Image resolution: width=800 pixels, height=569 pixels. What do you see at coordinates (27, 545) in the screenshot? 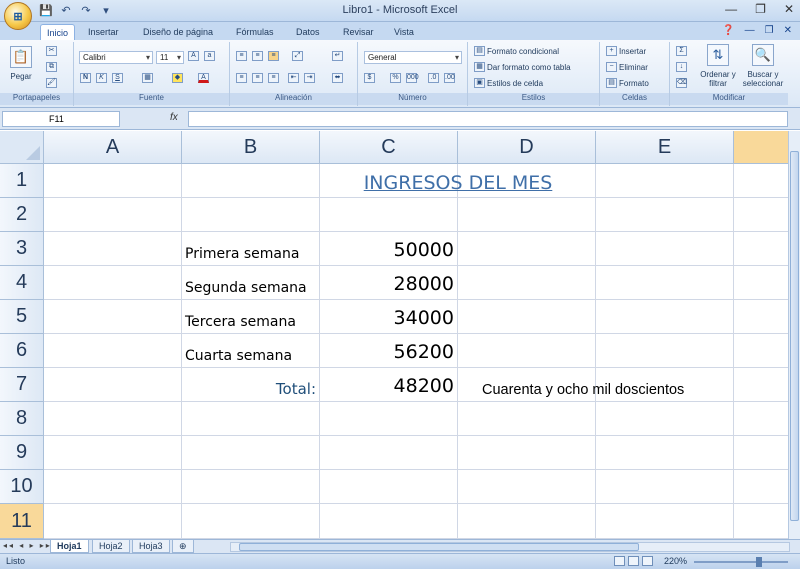
I see `sheet-nav-arrows: ◂◂ ◂ ▸ ▸▸` at bounding box center [27, 545].